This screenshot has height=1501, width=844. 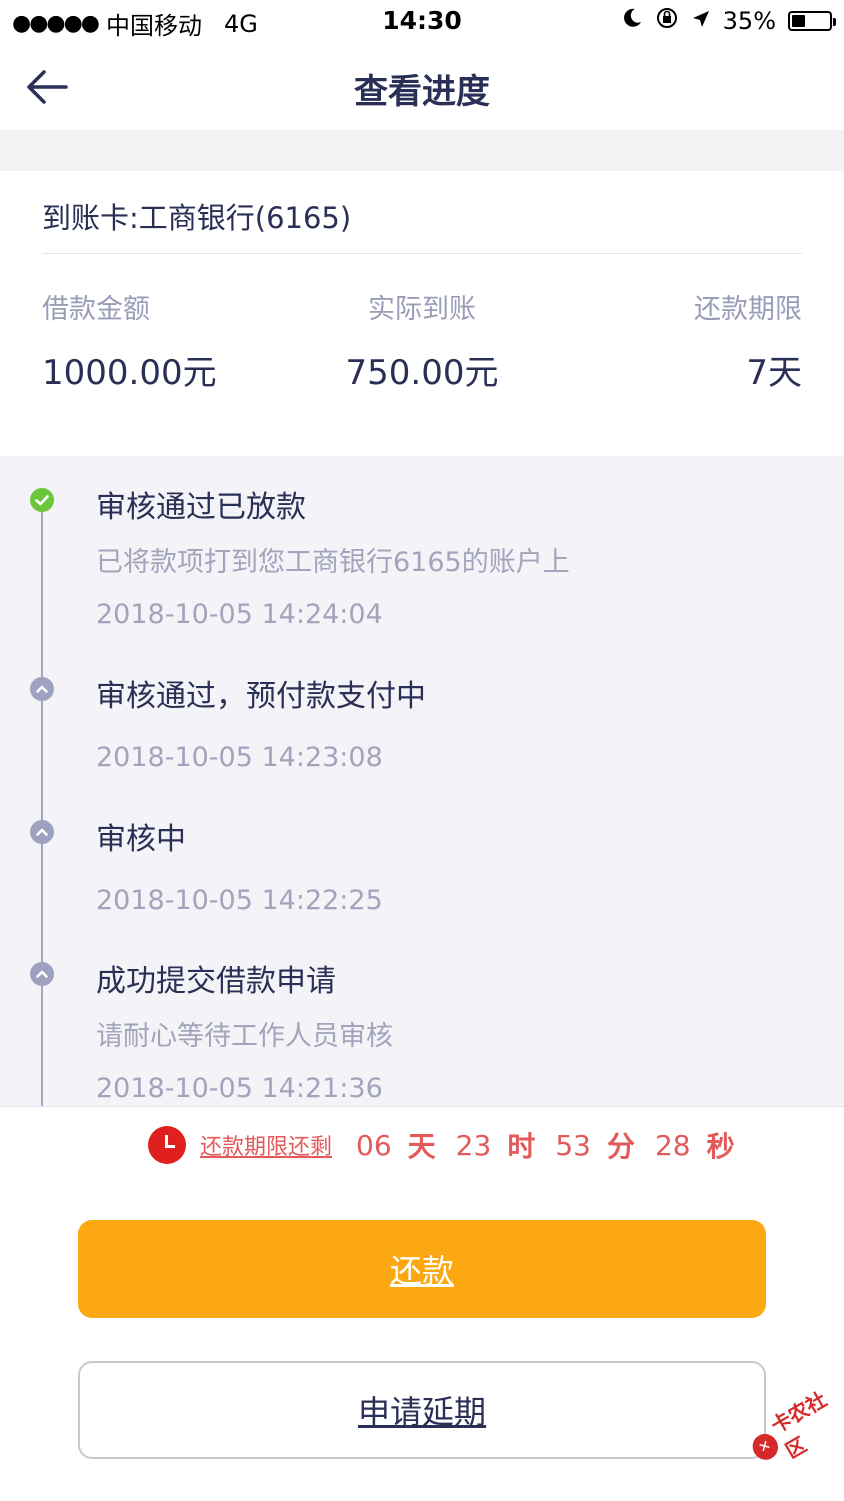 What do you see at coordinates (422, 373) in the screenshot?
I see `actual-received-value: 750.00元` at bounding box center [422, 373].